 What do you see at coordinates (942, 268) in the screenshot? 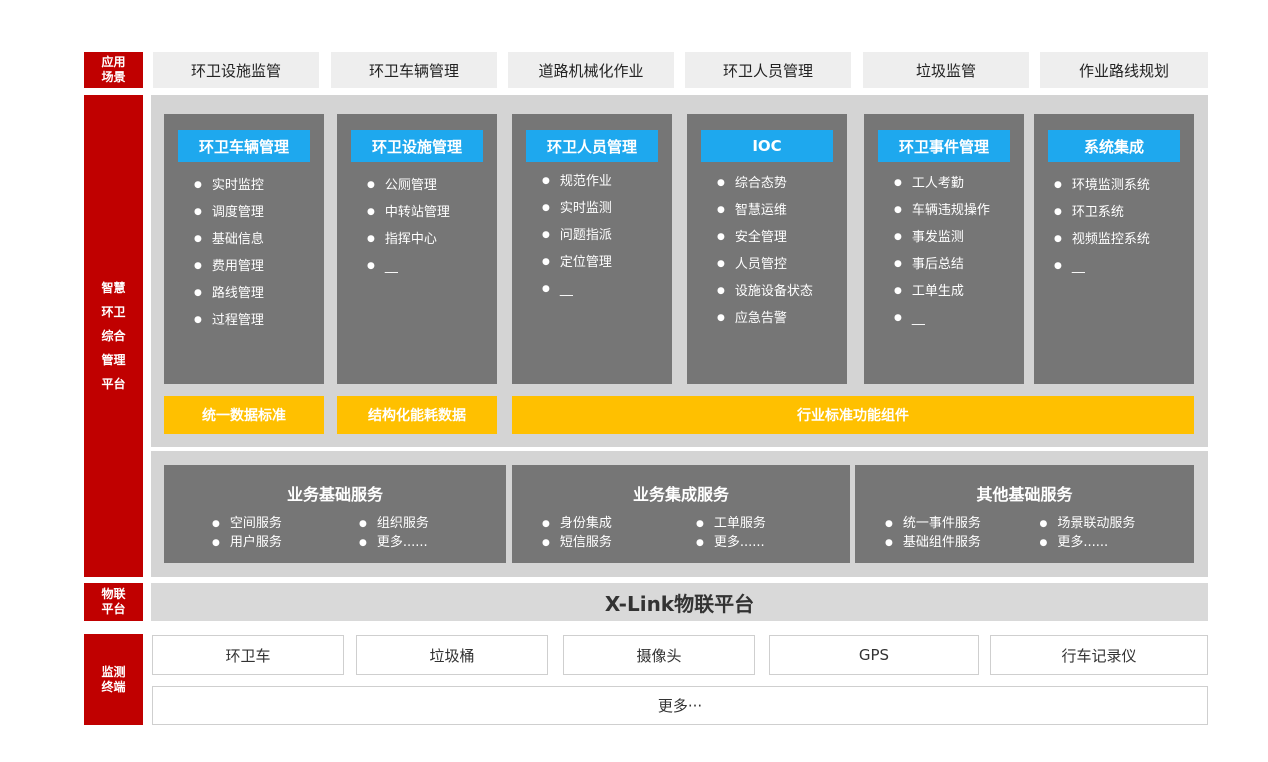
I see `list-item: 事后总结` at bounding box center [942, 268].